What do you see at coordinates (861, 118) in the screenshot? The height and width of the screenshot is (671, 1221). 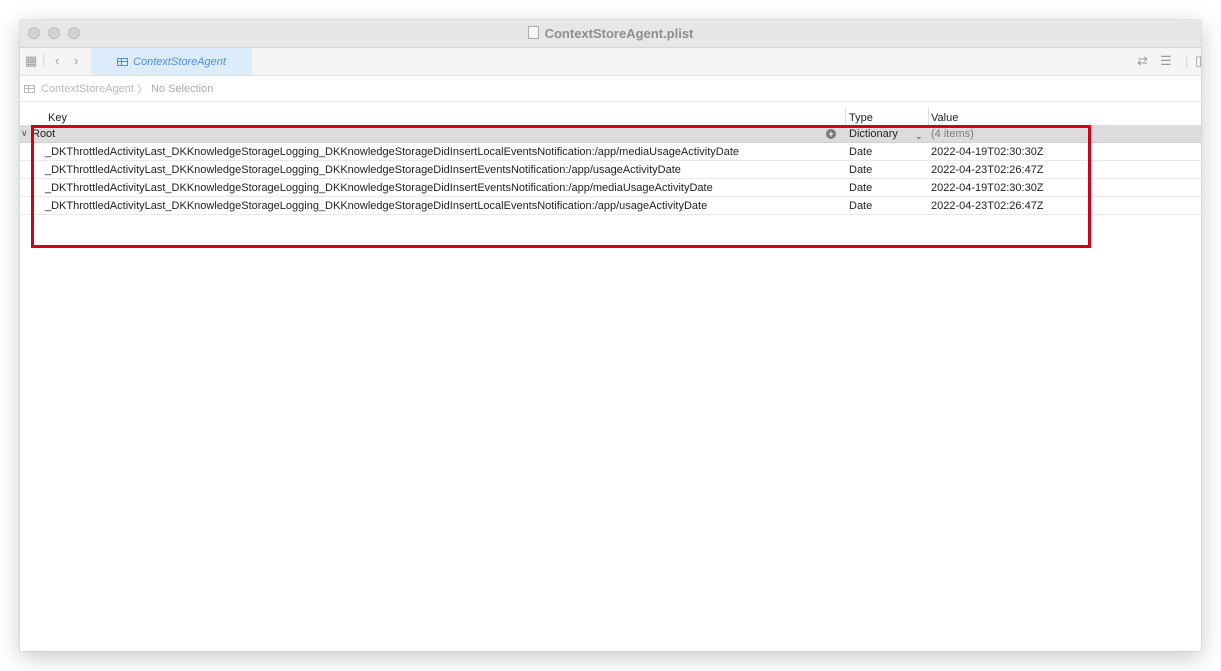 I see `column-header-type: Type` at bounding box center [861, 118].